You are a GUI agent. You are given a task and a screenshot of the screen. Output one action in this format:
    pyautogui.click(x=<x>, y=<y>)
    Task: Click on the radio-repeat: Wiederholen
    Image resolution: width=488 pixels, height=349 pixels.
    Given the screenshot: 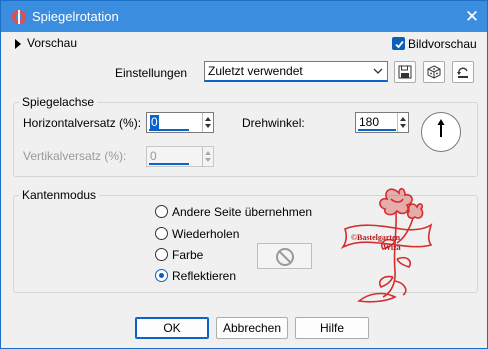 What is the action you would take?
    pyautogui.click(x=205, y=234)
    